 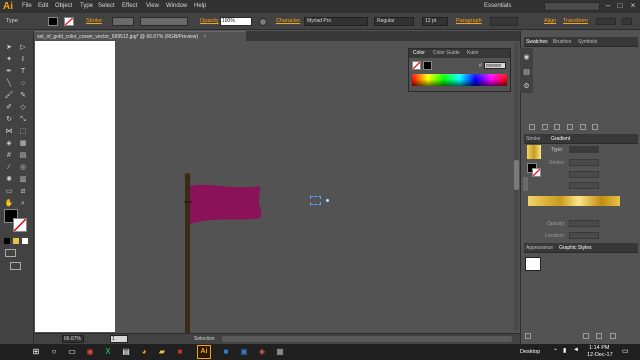 I want to click on arrange-icon, so click(x=606, y=21).